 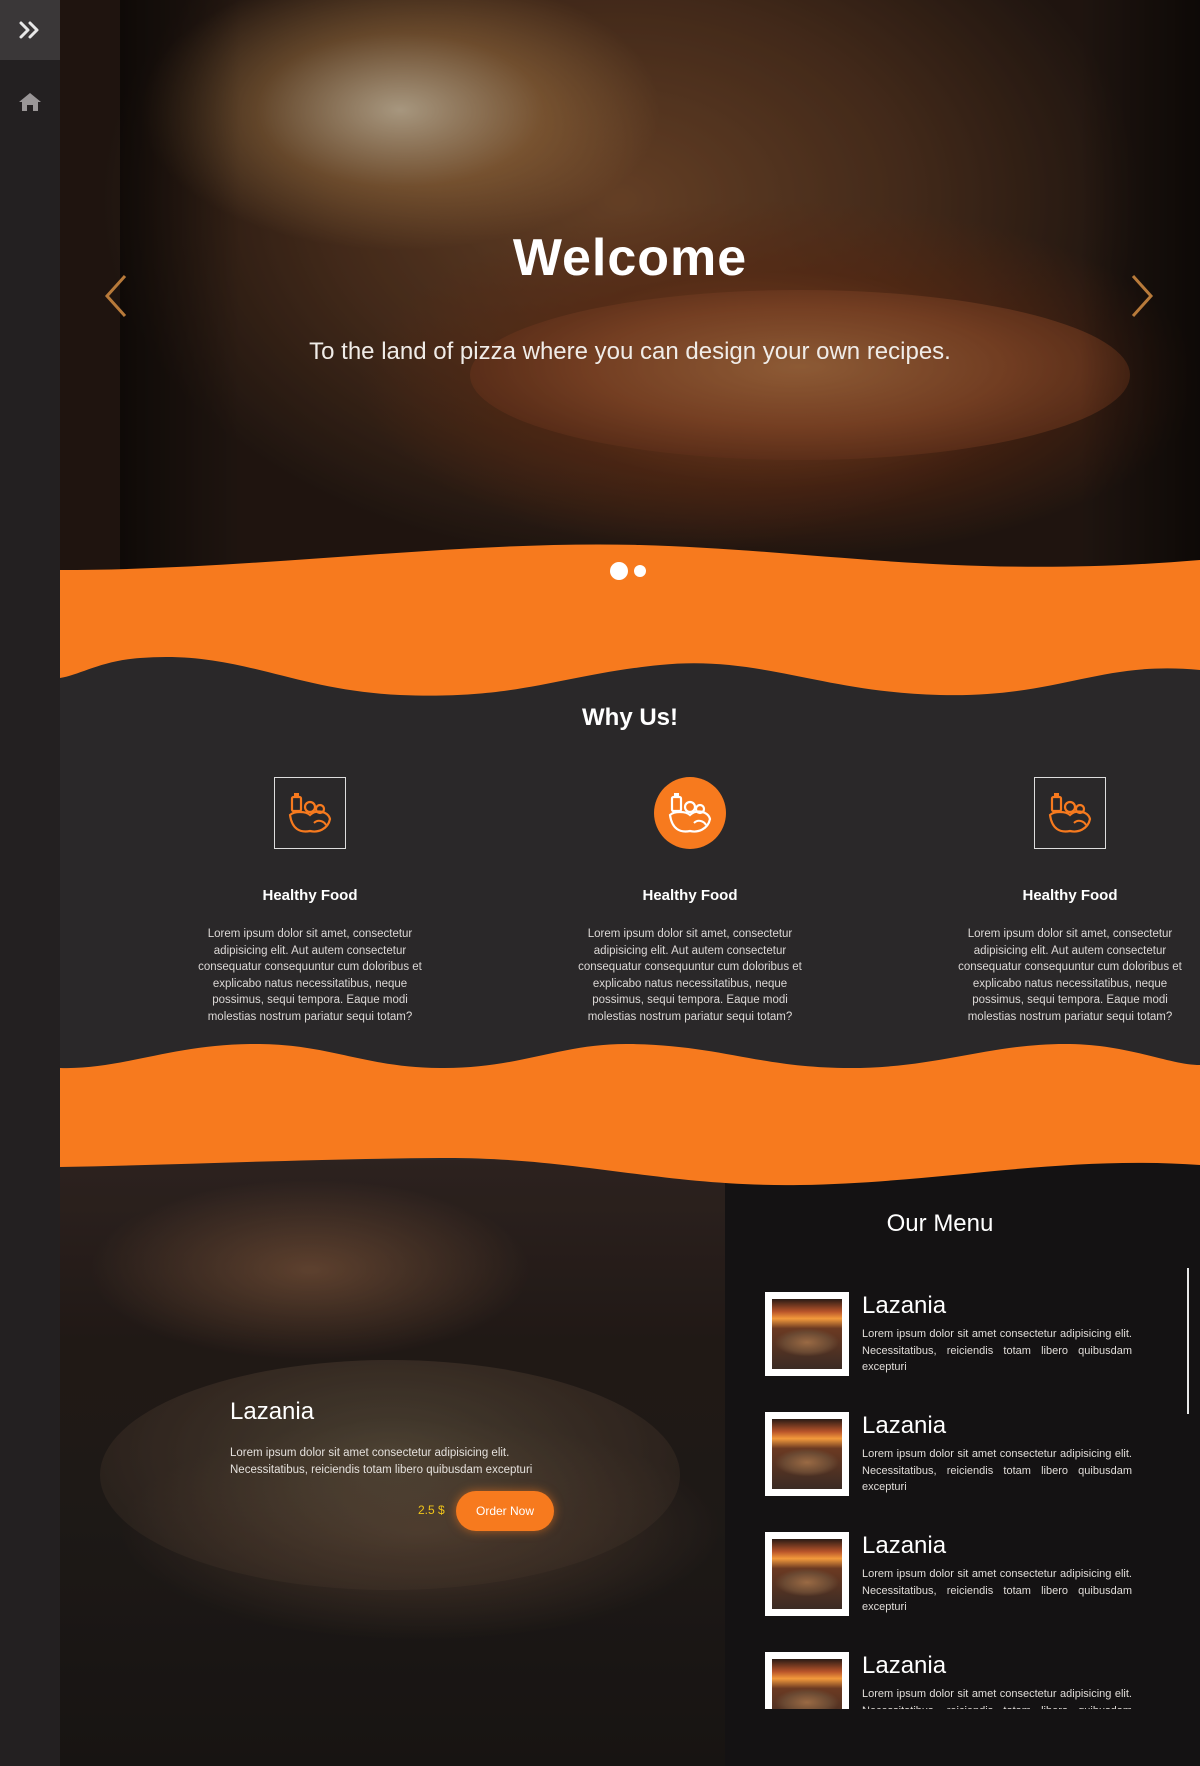 What do you see at coordinates (640, 571) in the screenshot?
I see `slider-dot` at bounding box center [640, 571].